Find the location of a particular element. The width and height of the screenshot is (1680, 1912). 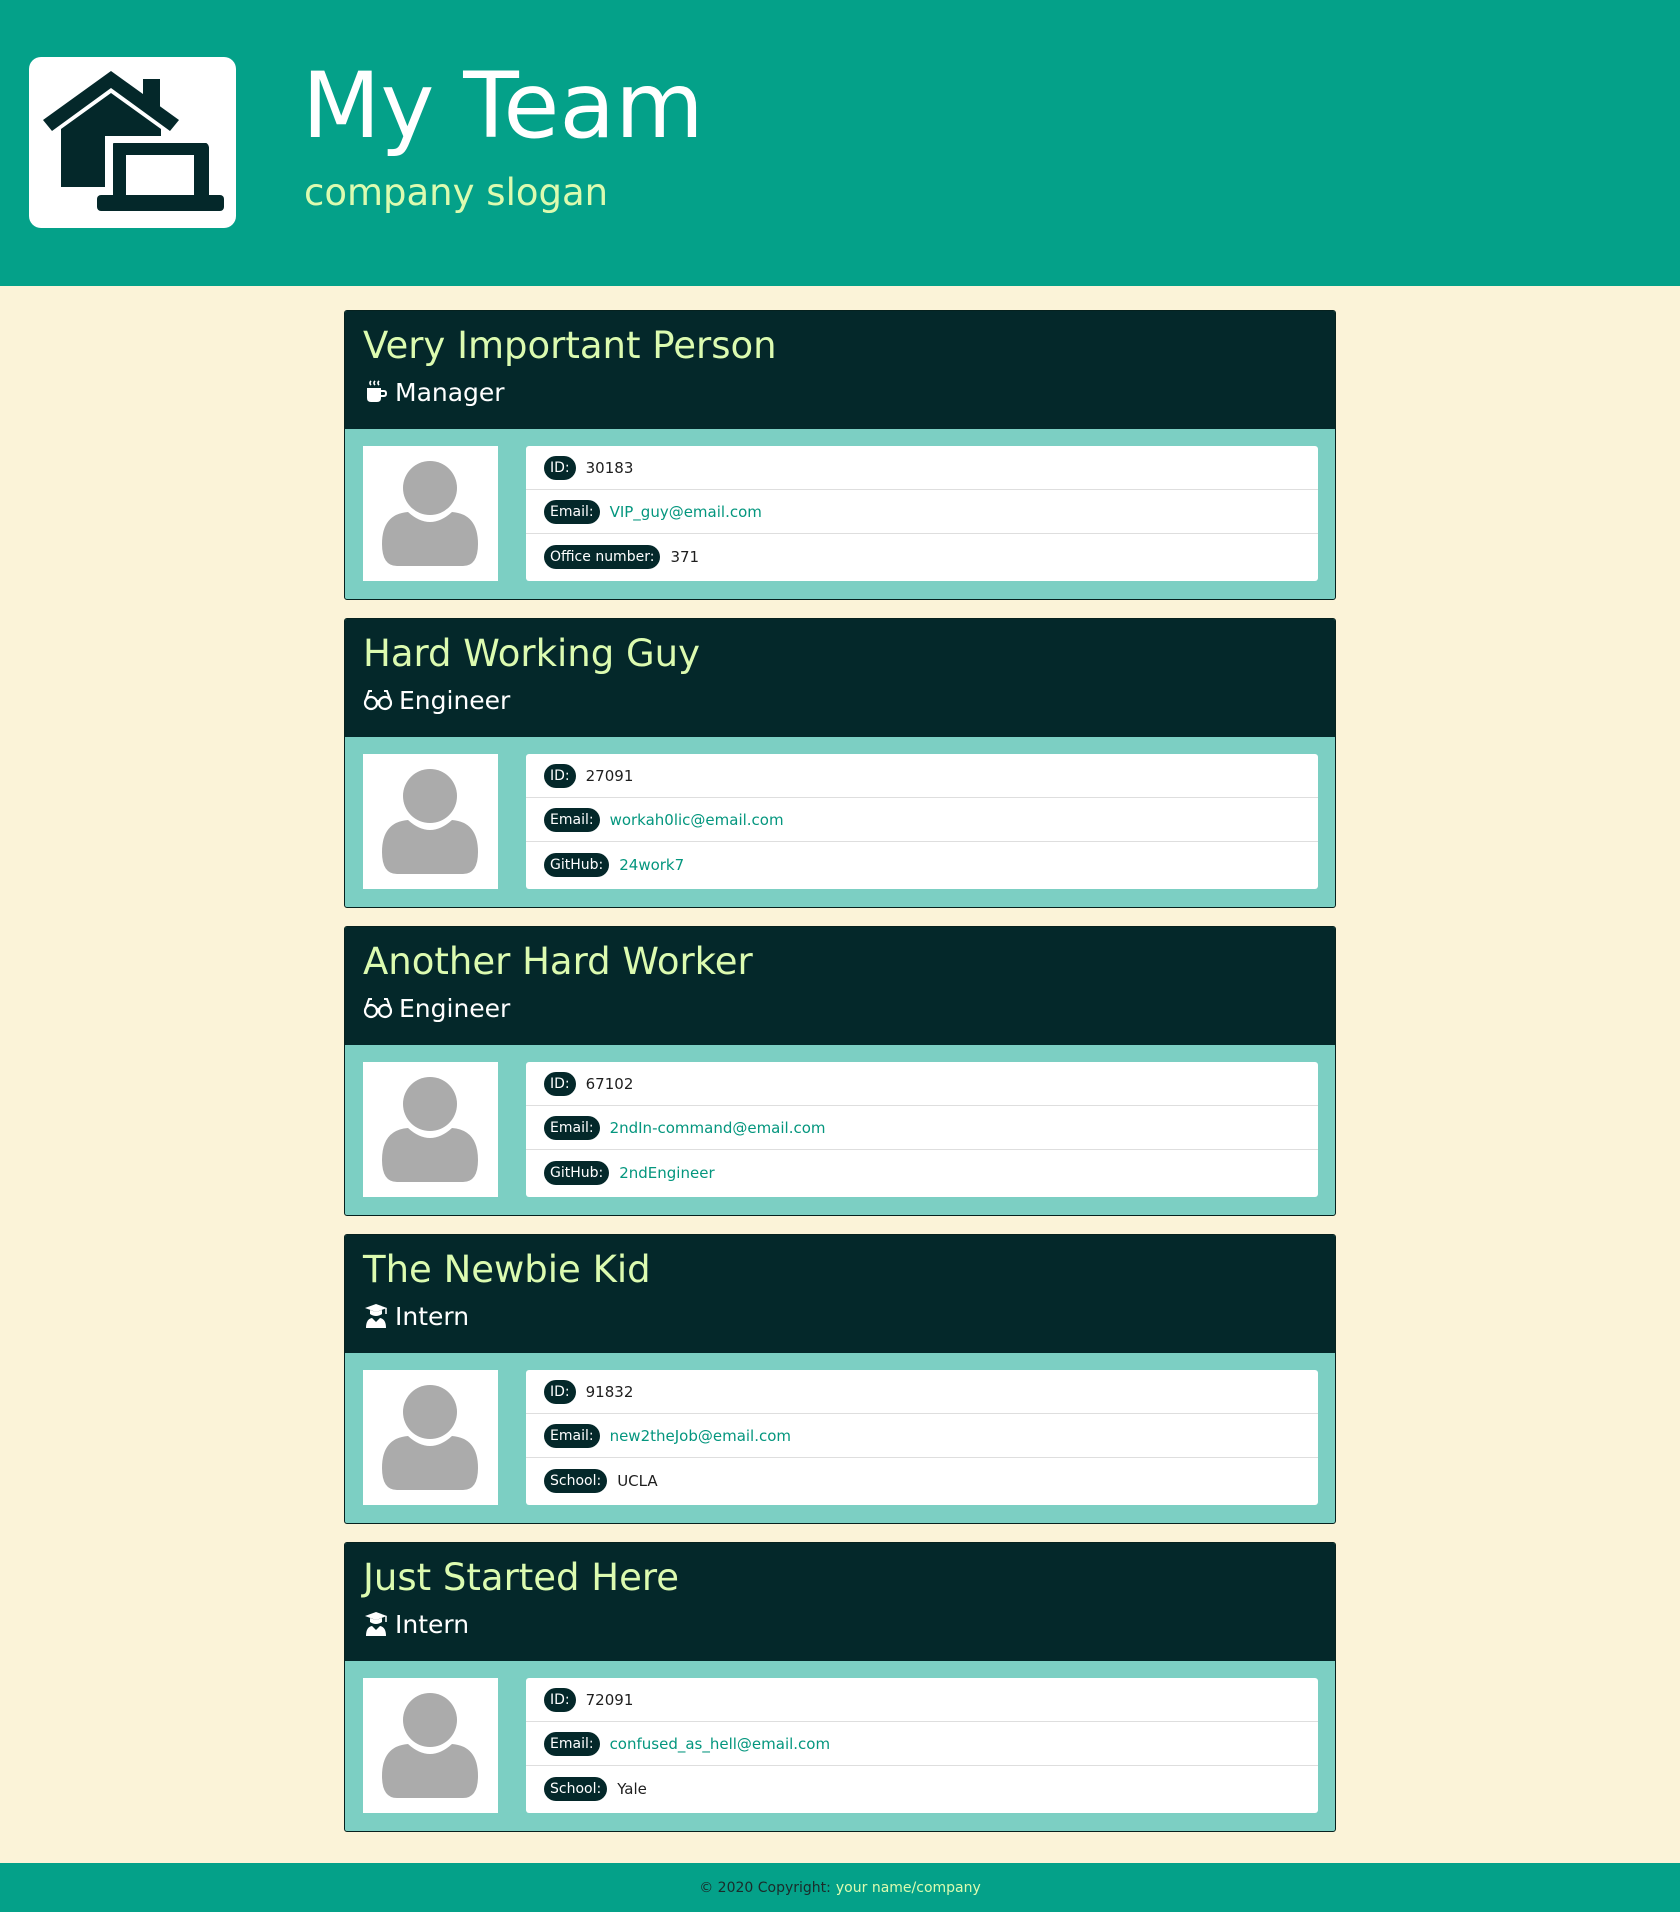

site-footer: © 2020 Copyright: your name/company is located at coordinates (840, 1887).